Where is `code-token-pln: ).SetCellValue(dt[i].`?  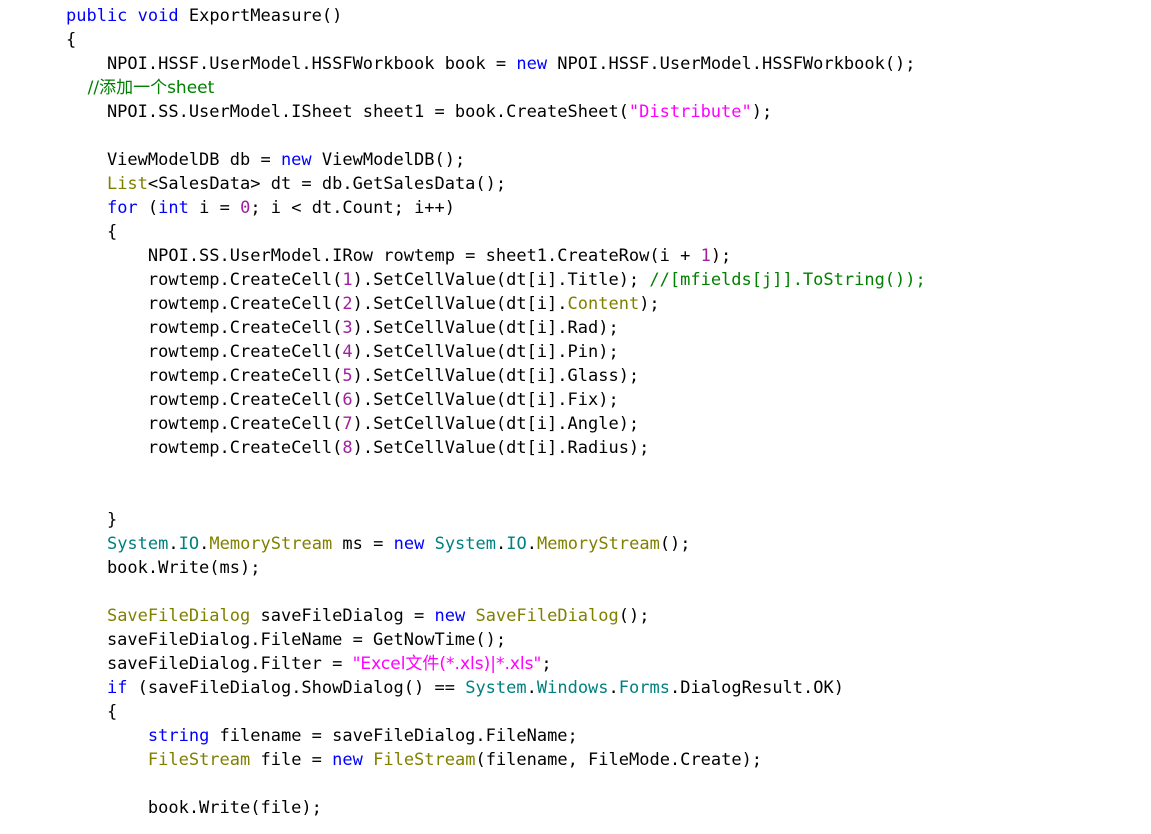
code-token-pln: ).SetCellValue(dt[i]. is located at coordinates (460, 304).